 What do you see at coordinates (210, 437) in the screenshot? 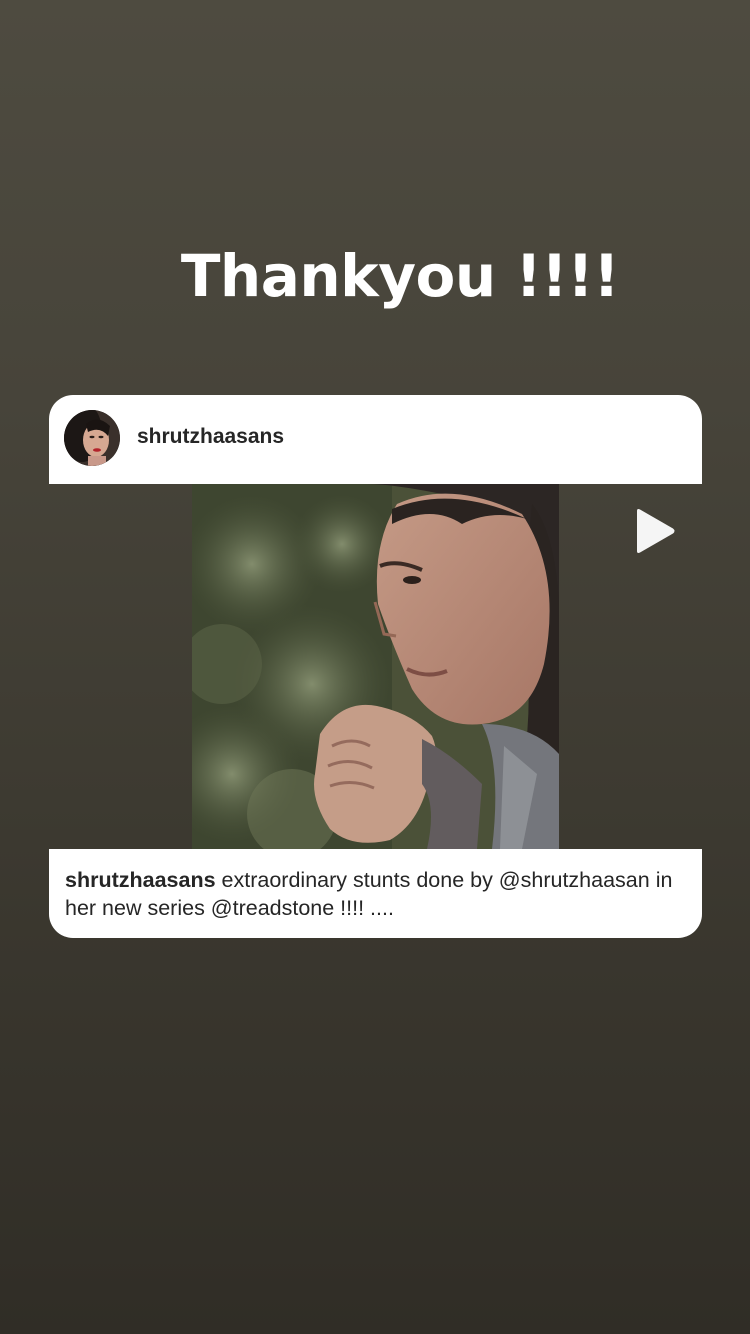
I see `post-username: shrutzhaasans` at bounding box center [210, 437].